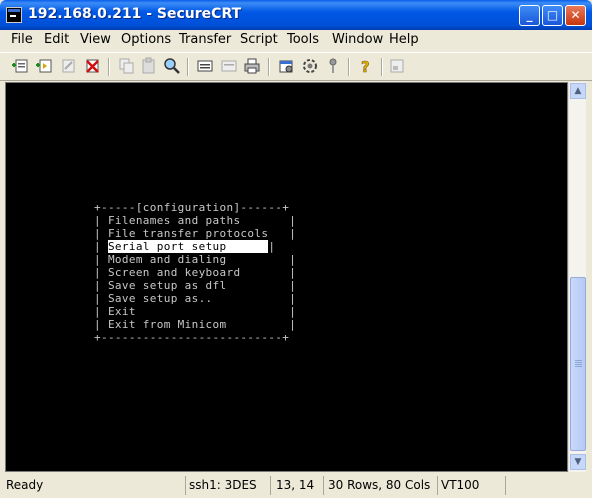 The width and height of the screenshot is (592, 498). Describe the element at coordinates (172, 66) in the screenshot. I see `find-icon` at that location.